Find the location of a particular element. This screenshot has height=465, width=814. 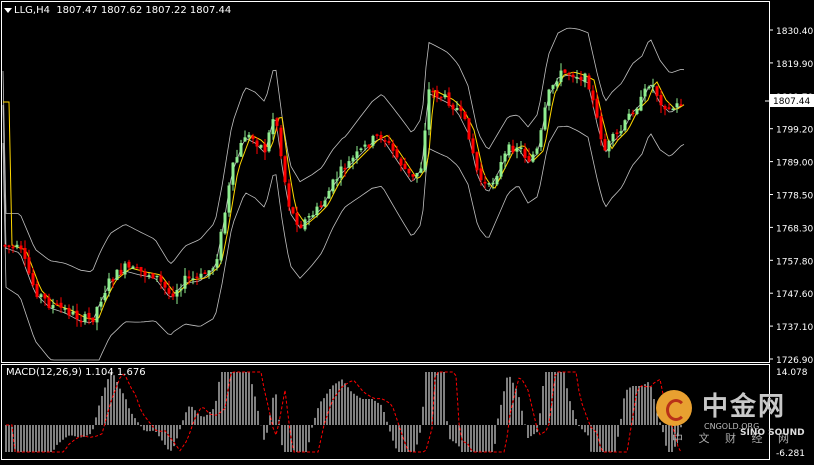

price-axis-label: 1778.50 is located at coordinates (794, 197).